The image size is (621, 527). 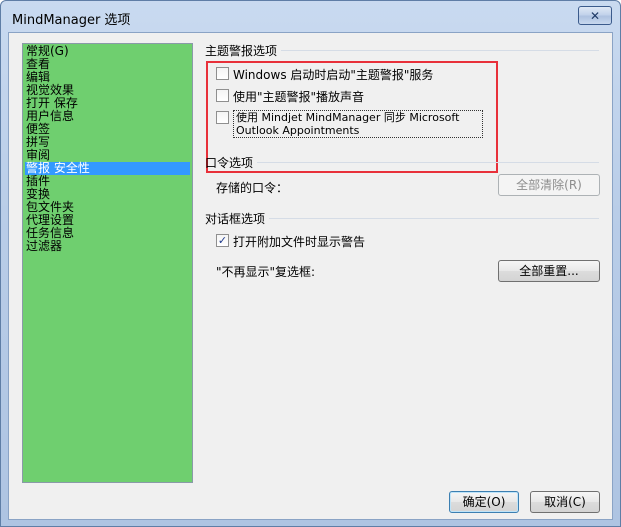 I want to click on opt-sound-row: 使用"主题警报"播放声音, so click(x=290, y=96).